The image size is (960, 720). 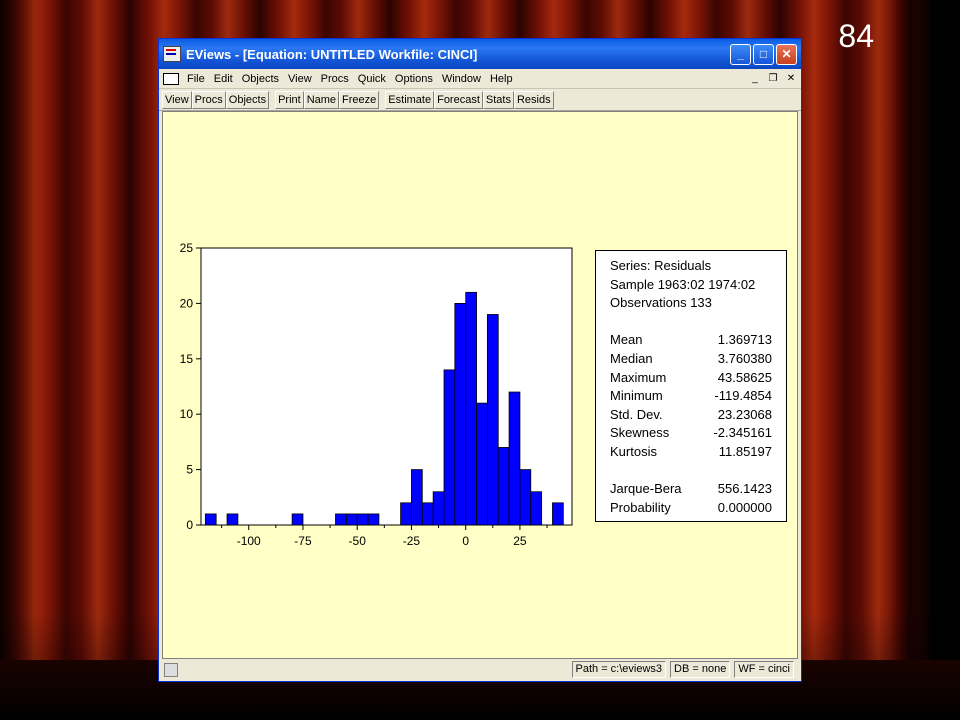 I want to click on curtain-shadow-left, so click(x=20, y=360).